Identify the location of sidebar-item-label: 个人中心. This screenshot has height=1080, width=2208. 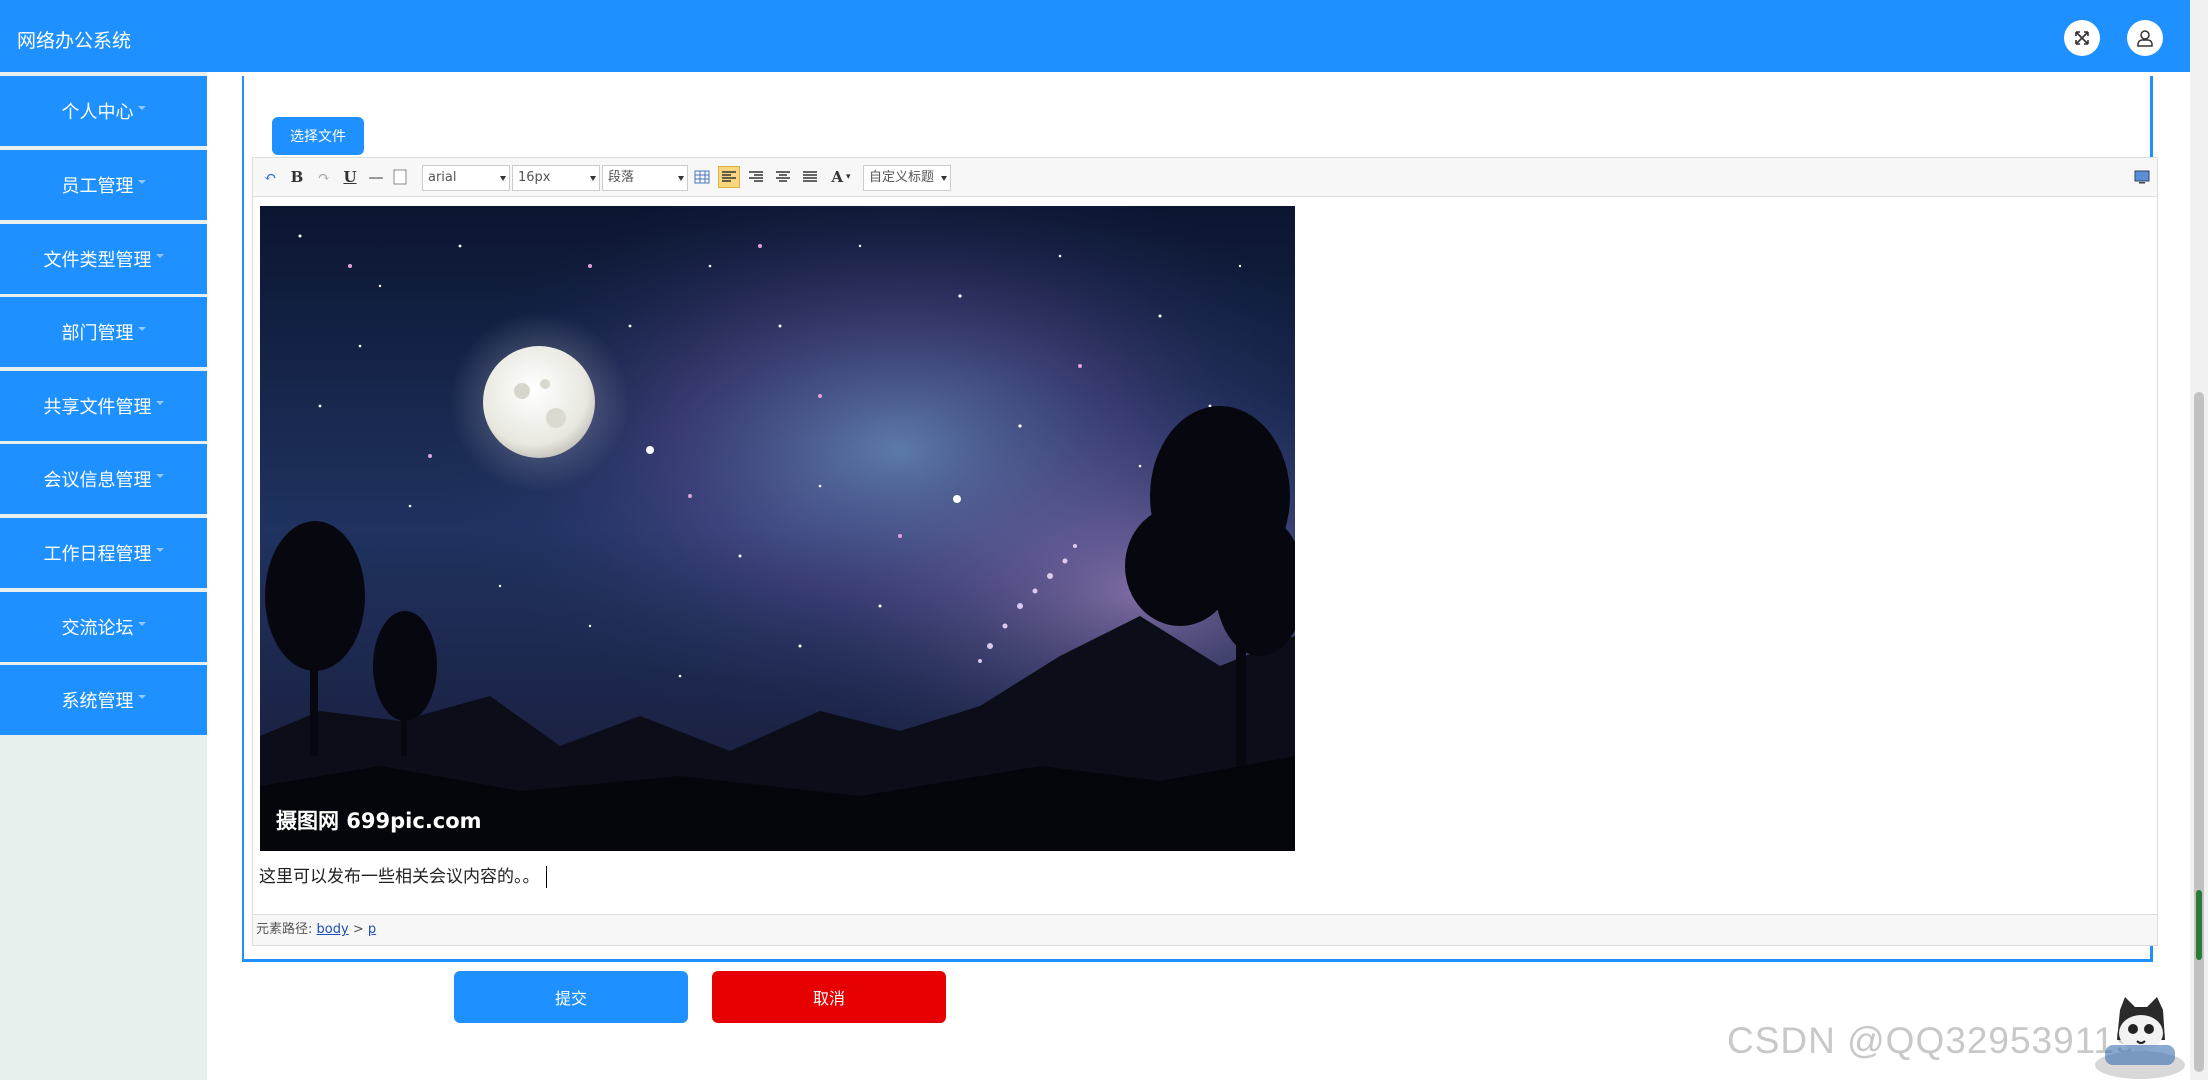
(97, 112).